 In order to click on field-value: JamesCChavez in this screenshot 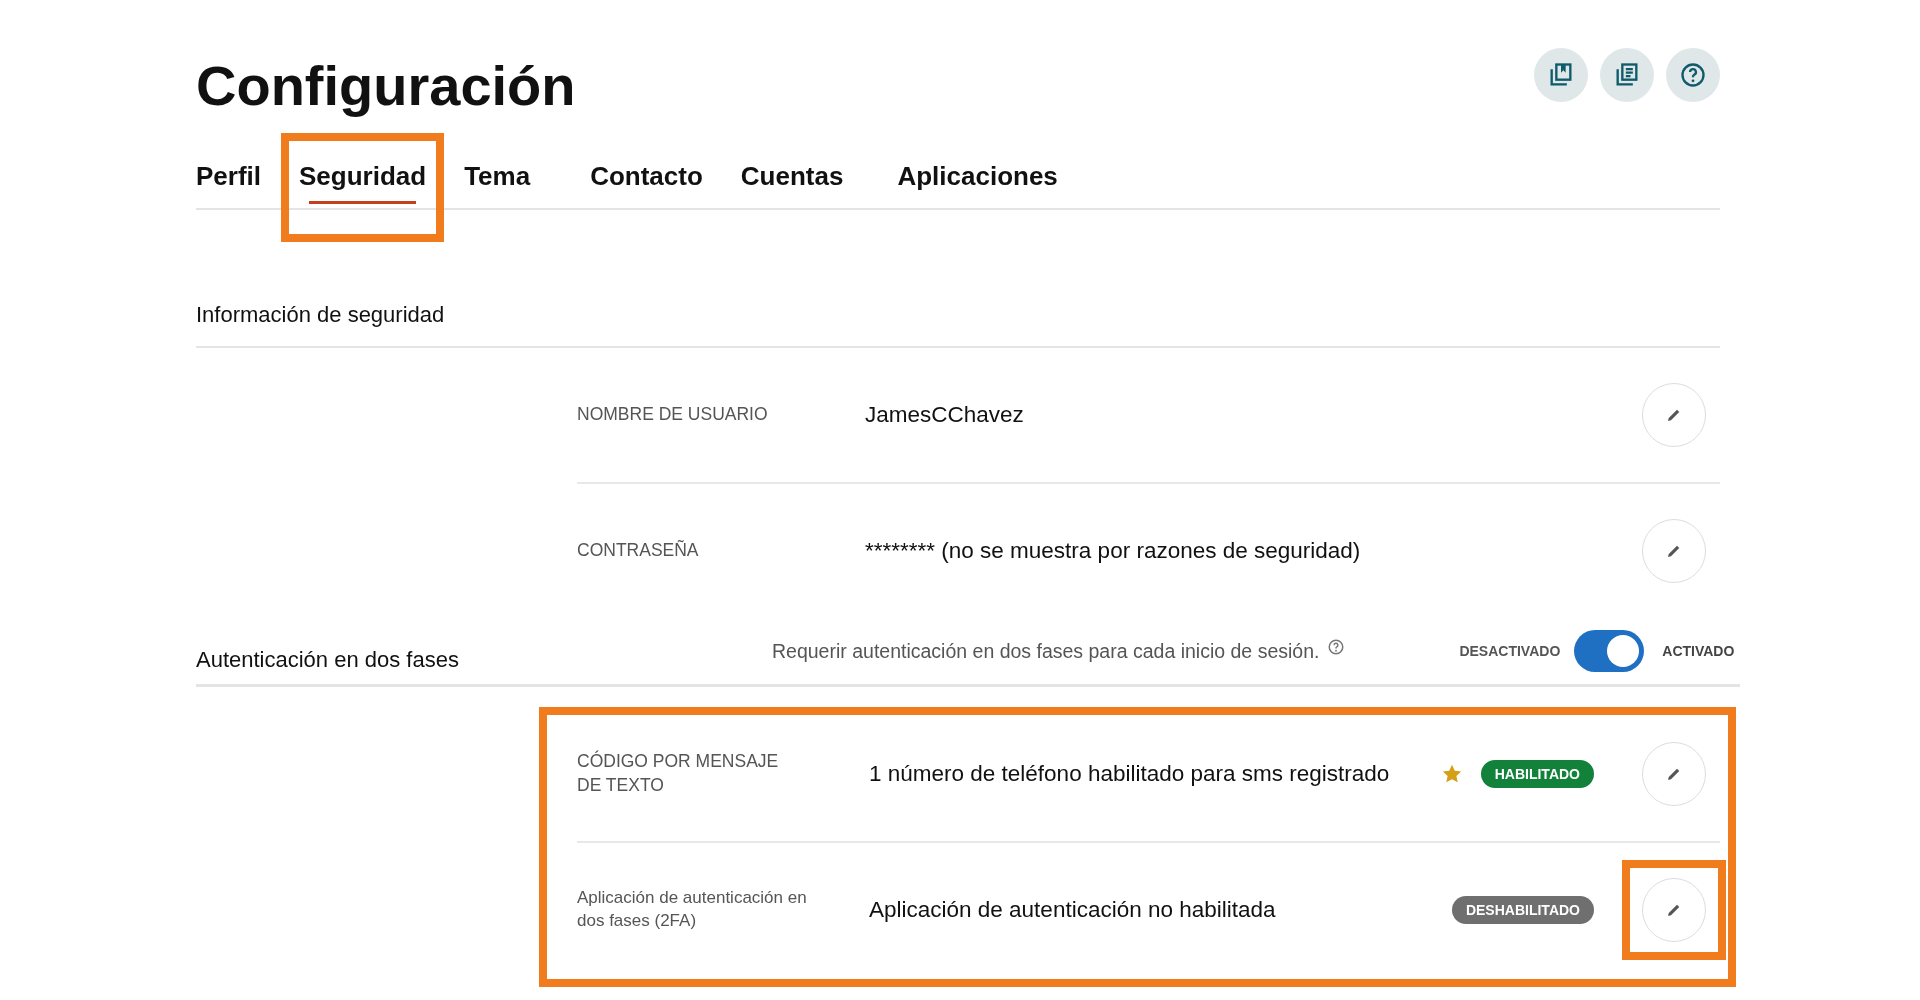, I will do `click(945, 415)`.